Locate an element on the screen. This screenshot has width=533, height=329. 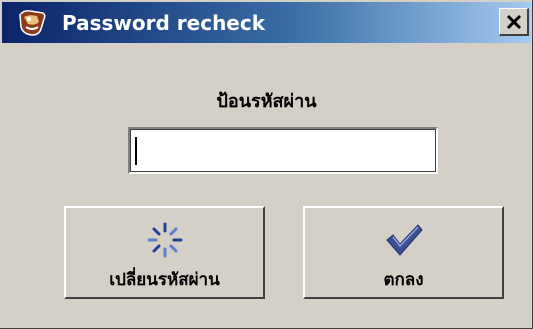
change-password-button: เปลี่ยนรหัสผ่าน is located at coordinates (164, 252).